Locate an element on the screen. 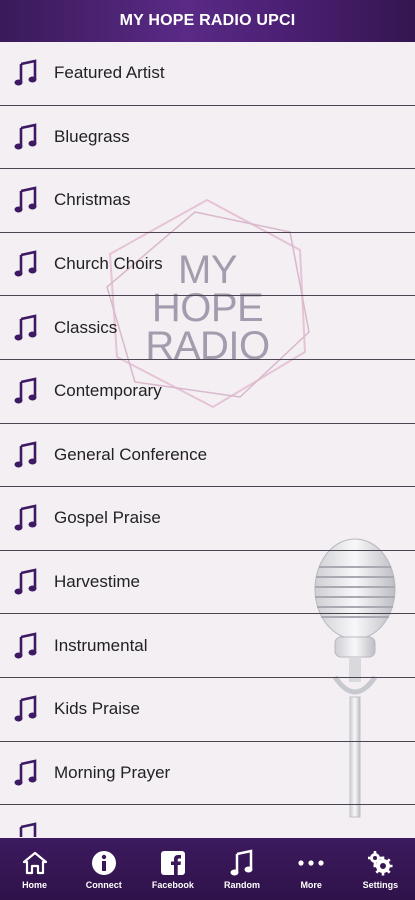 Image resolution: width=415 pixels, height=900 pixels. genre-list-item: Instrumental is located at coordinates (207, 646).